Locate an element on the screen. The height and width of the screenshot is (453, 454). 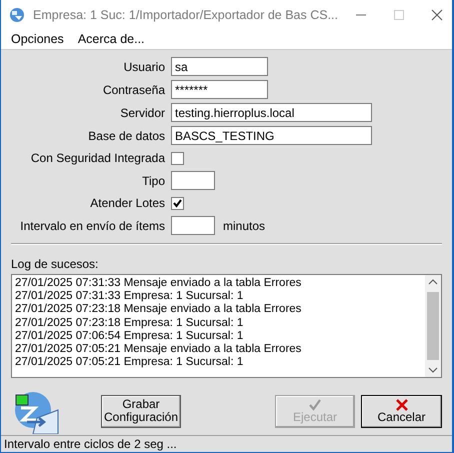
field-label: Atender Lotes is located at coordinates (127, 203).